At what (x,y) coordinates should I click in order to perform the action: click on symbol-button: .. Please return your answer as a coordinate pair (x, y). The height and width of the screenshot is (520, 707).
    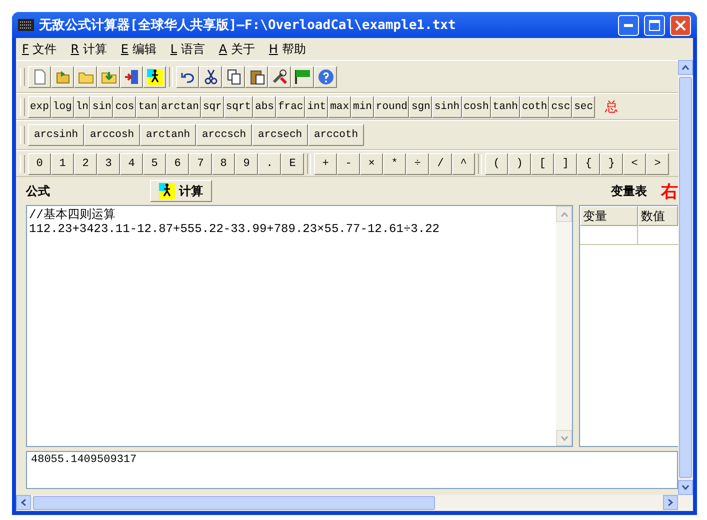
    Looking at the image, I should click on (269, 163).